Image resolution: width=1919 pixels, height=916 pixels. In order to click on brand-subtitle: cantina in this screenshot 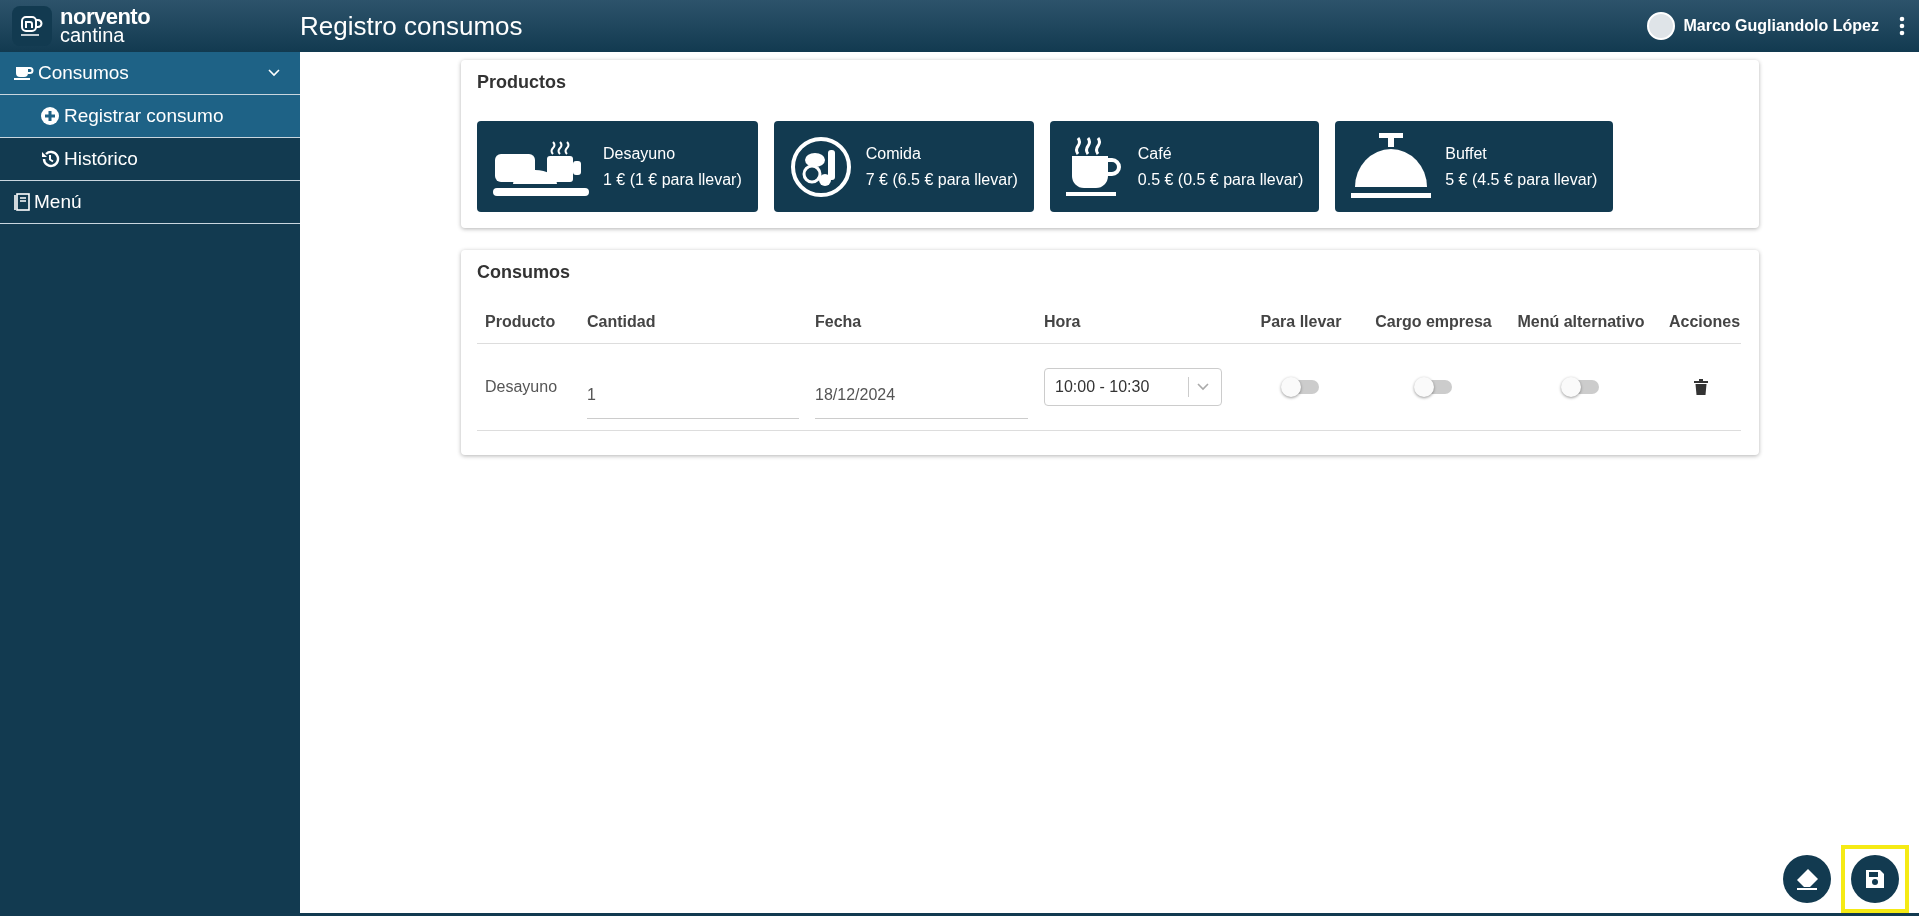, I will do `click(93, 35)`.